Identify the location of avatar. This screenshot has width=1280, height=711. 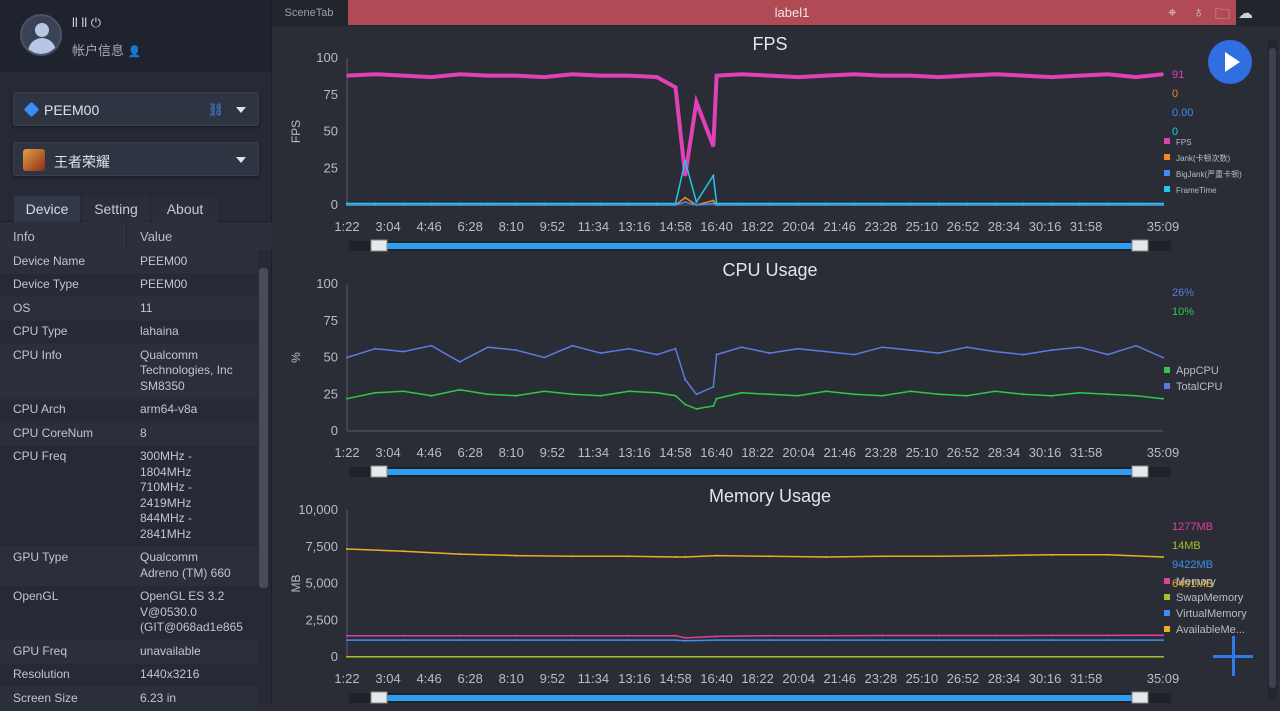
(41, 35).